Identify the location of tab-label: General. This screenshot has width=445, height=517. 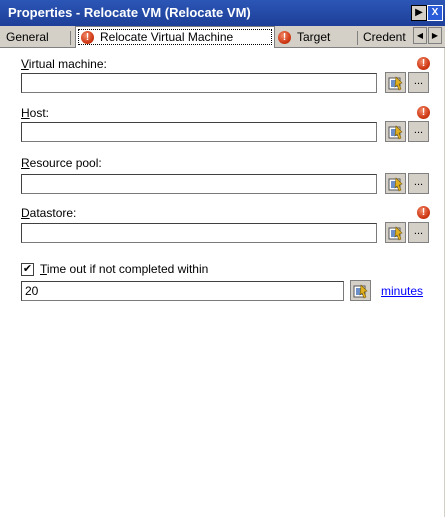
(27, 37).